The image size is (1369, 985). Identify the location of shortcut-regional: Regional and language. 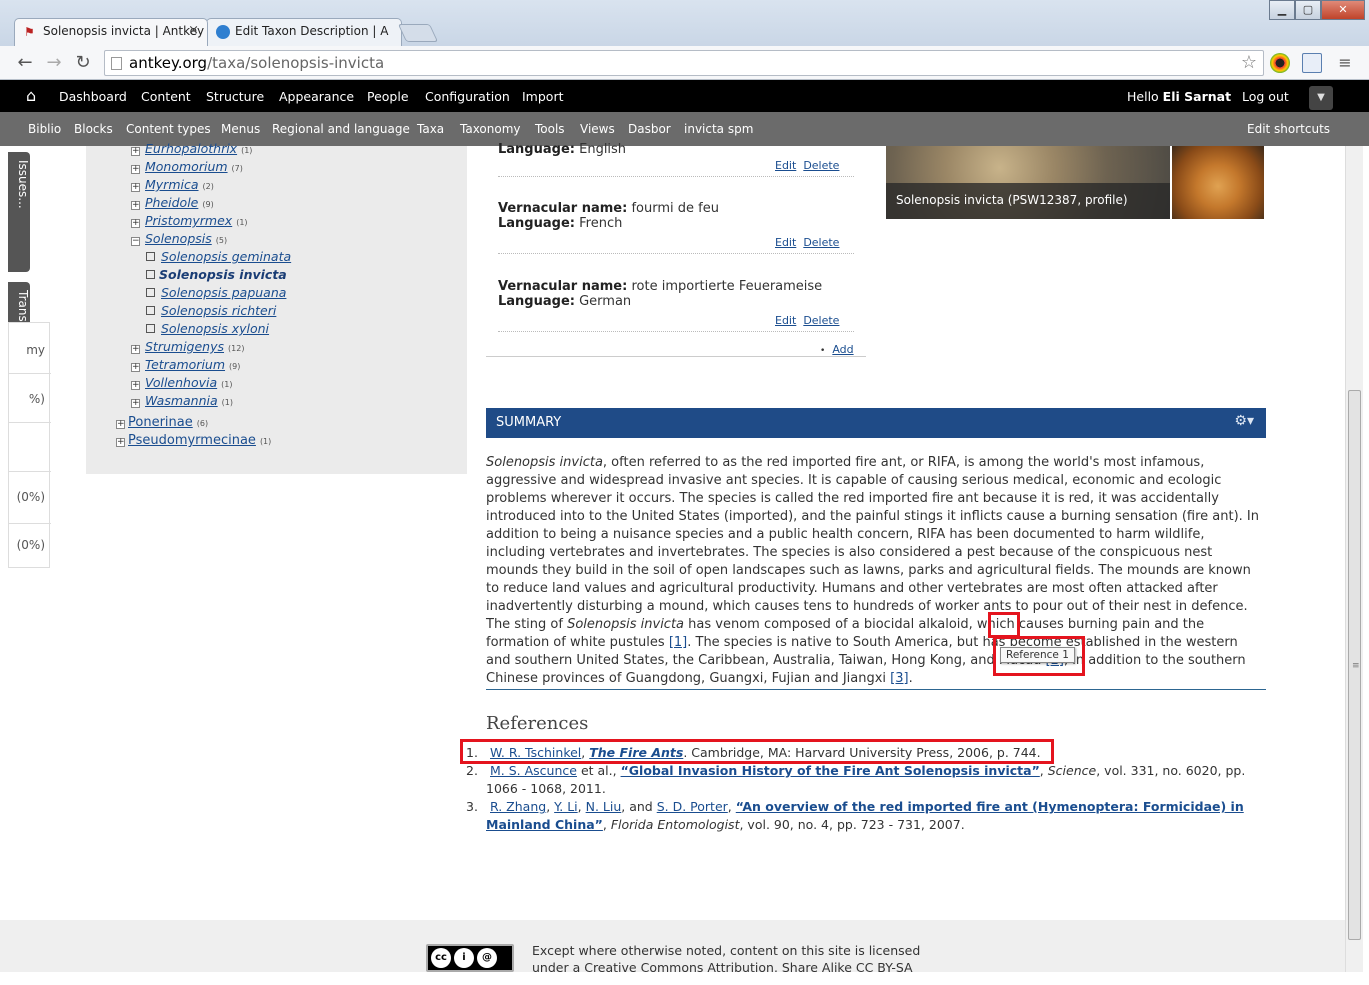
(341, 129).